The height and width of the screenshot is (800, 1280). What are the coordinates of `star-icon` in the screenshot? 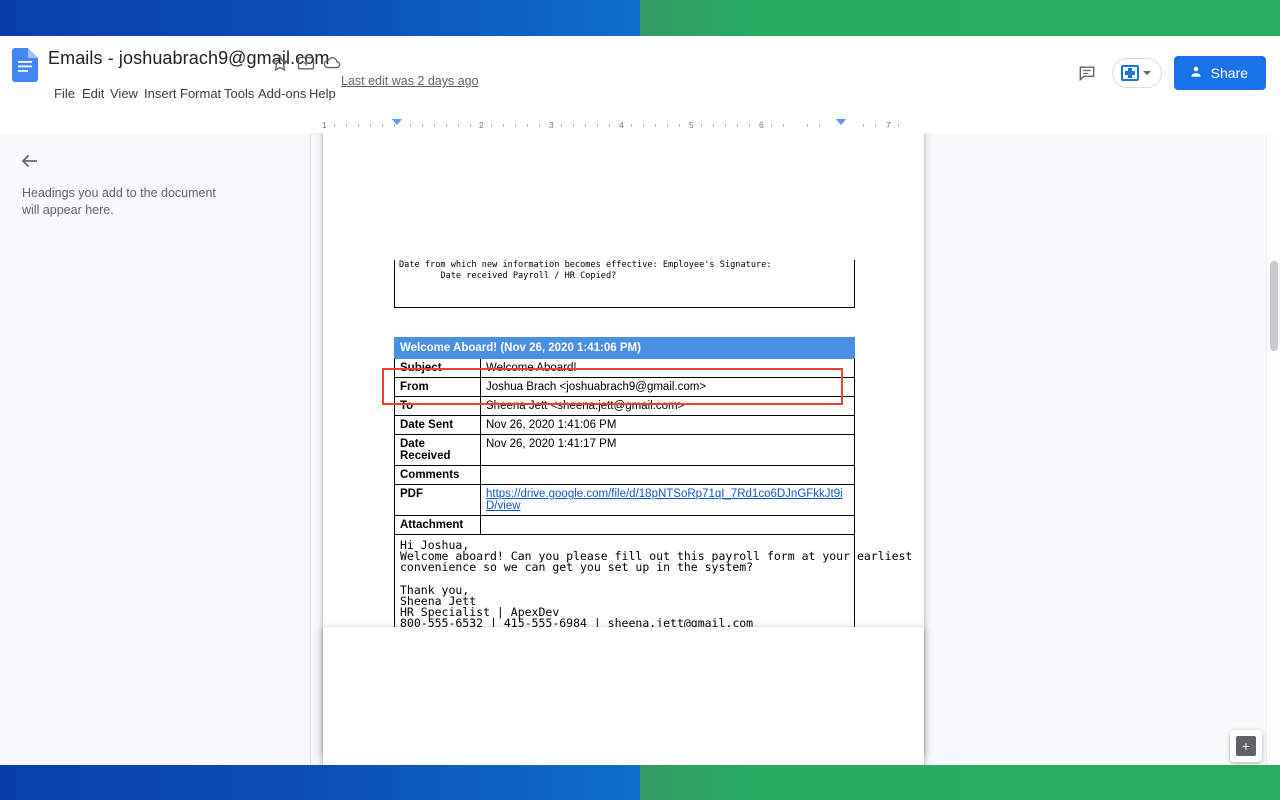 It's located at (280, 63).